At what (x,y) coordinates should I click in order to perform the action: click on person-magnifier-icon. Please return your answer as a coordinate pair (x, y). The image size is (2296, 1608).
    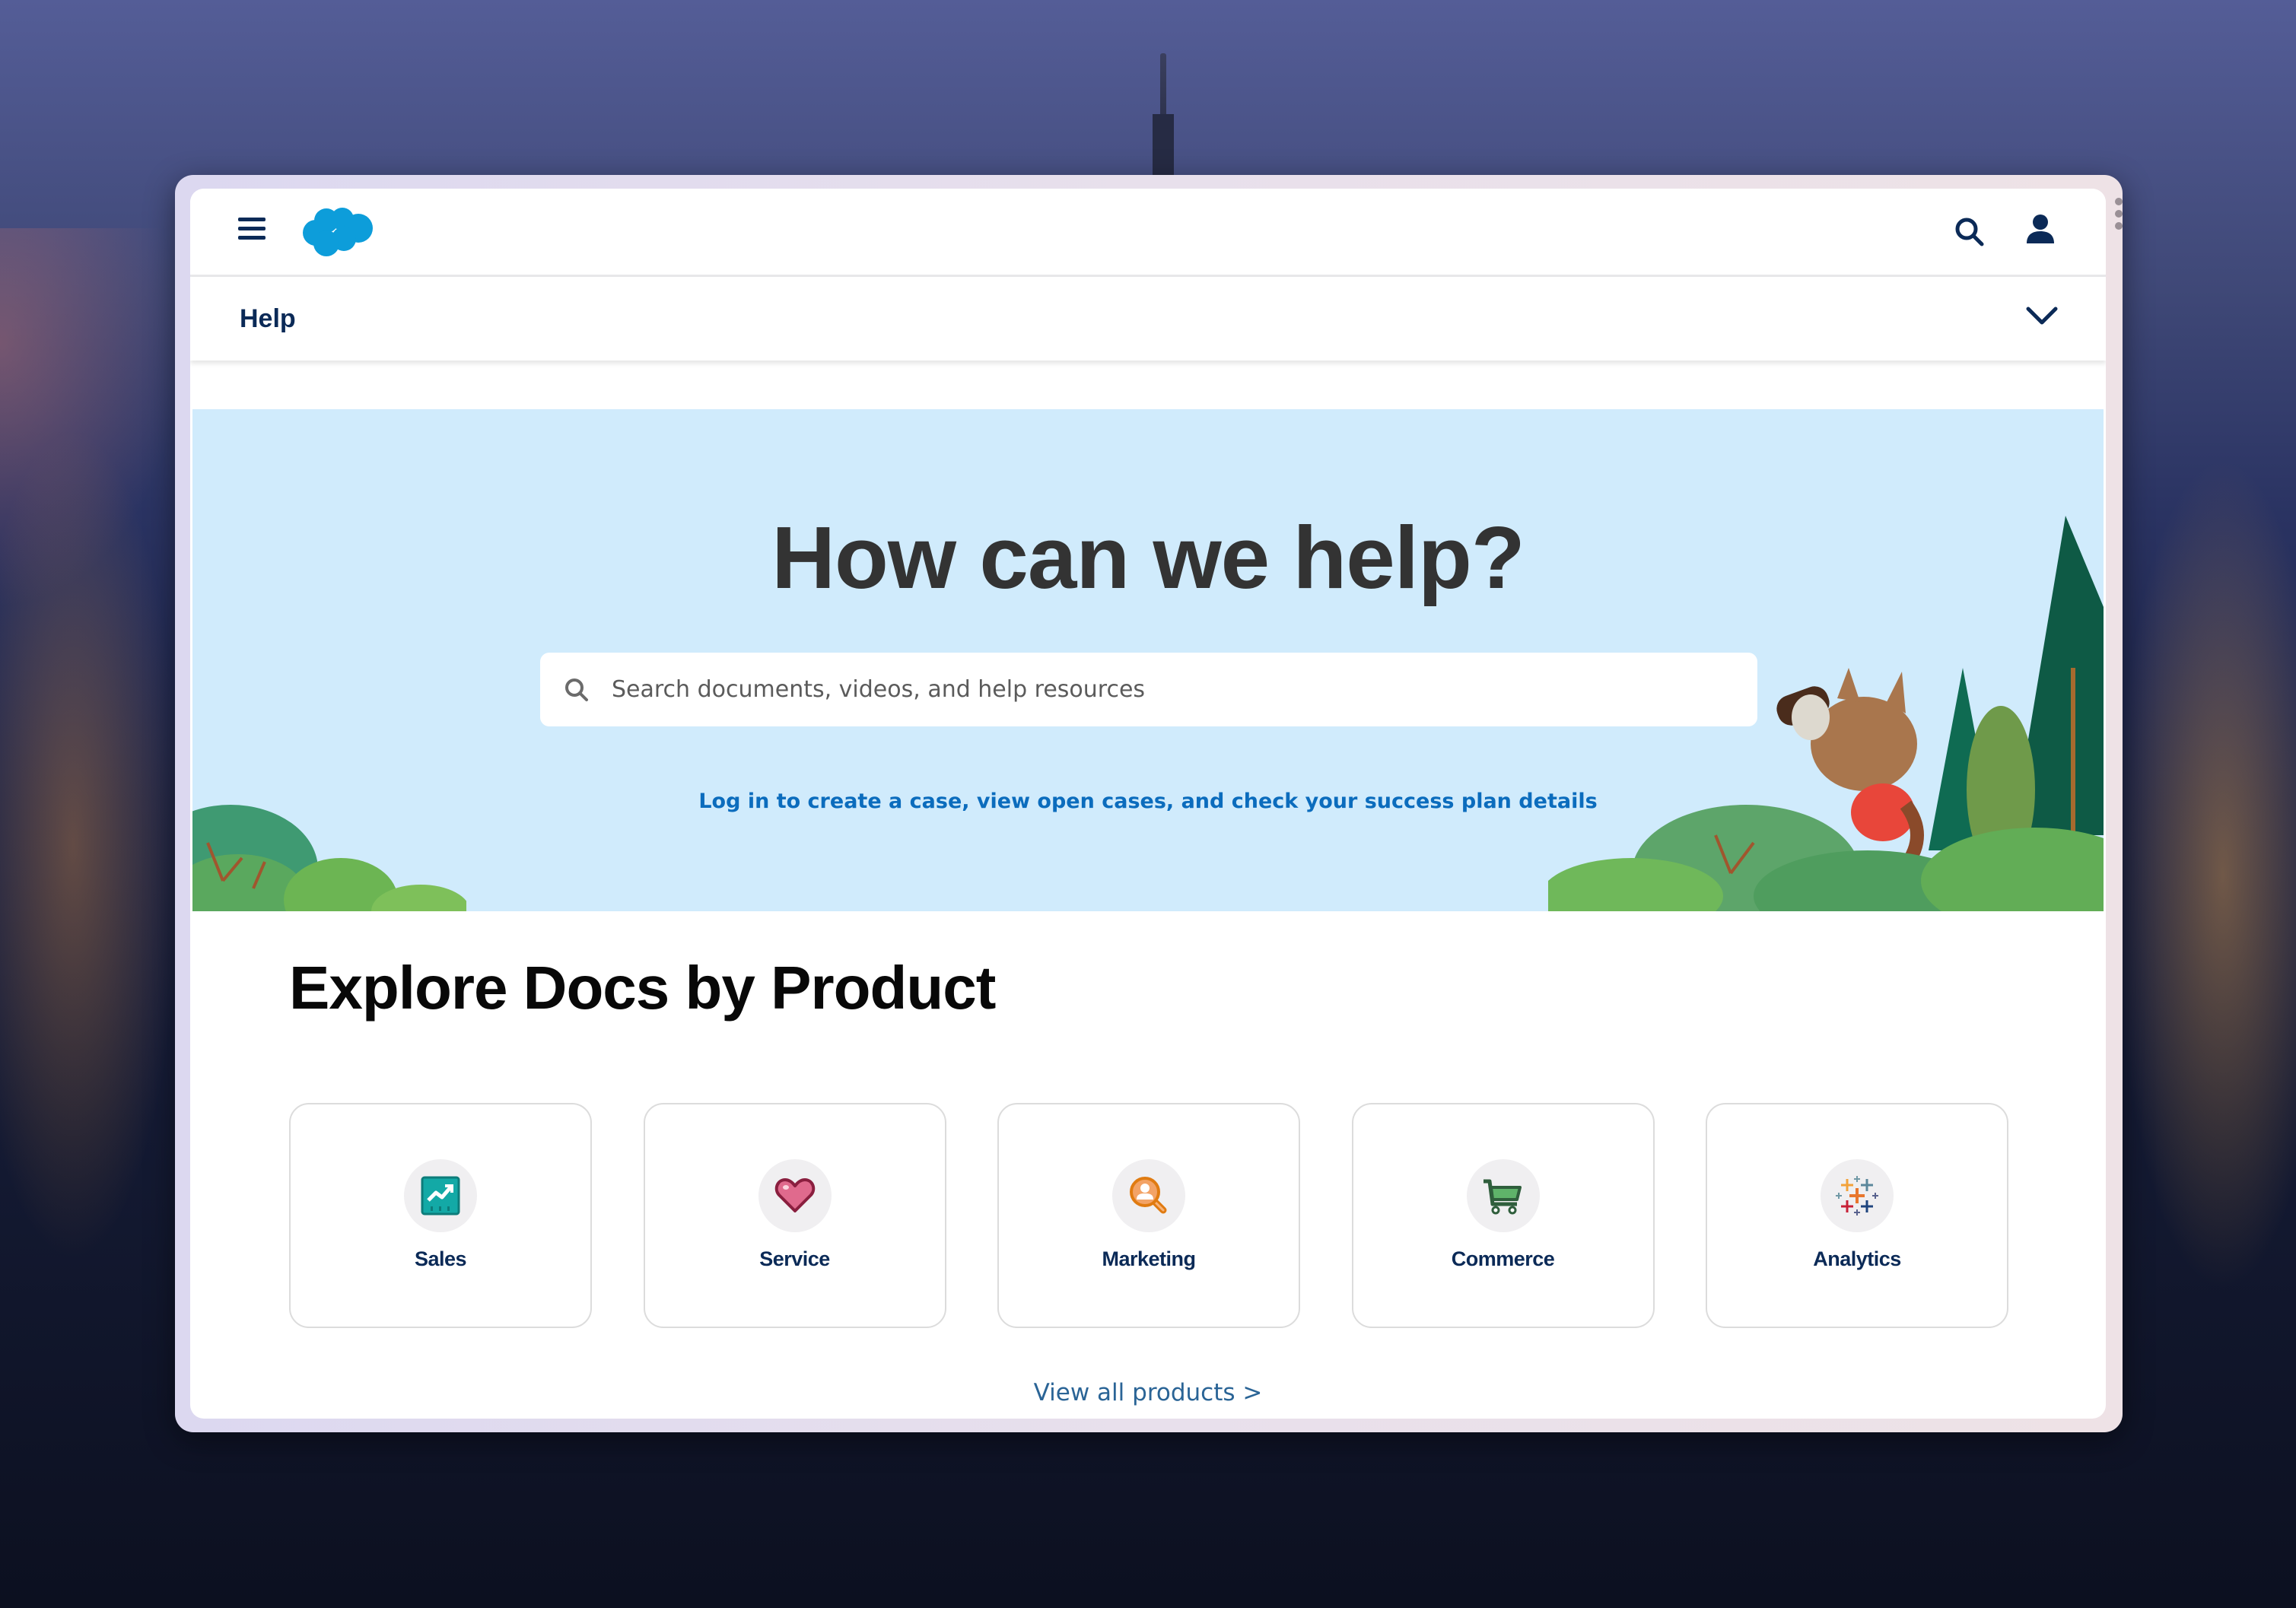
    Looking at the image, I should click on (1148, 1195).